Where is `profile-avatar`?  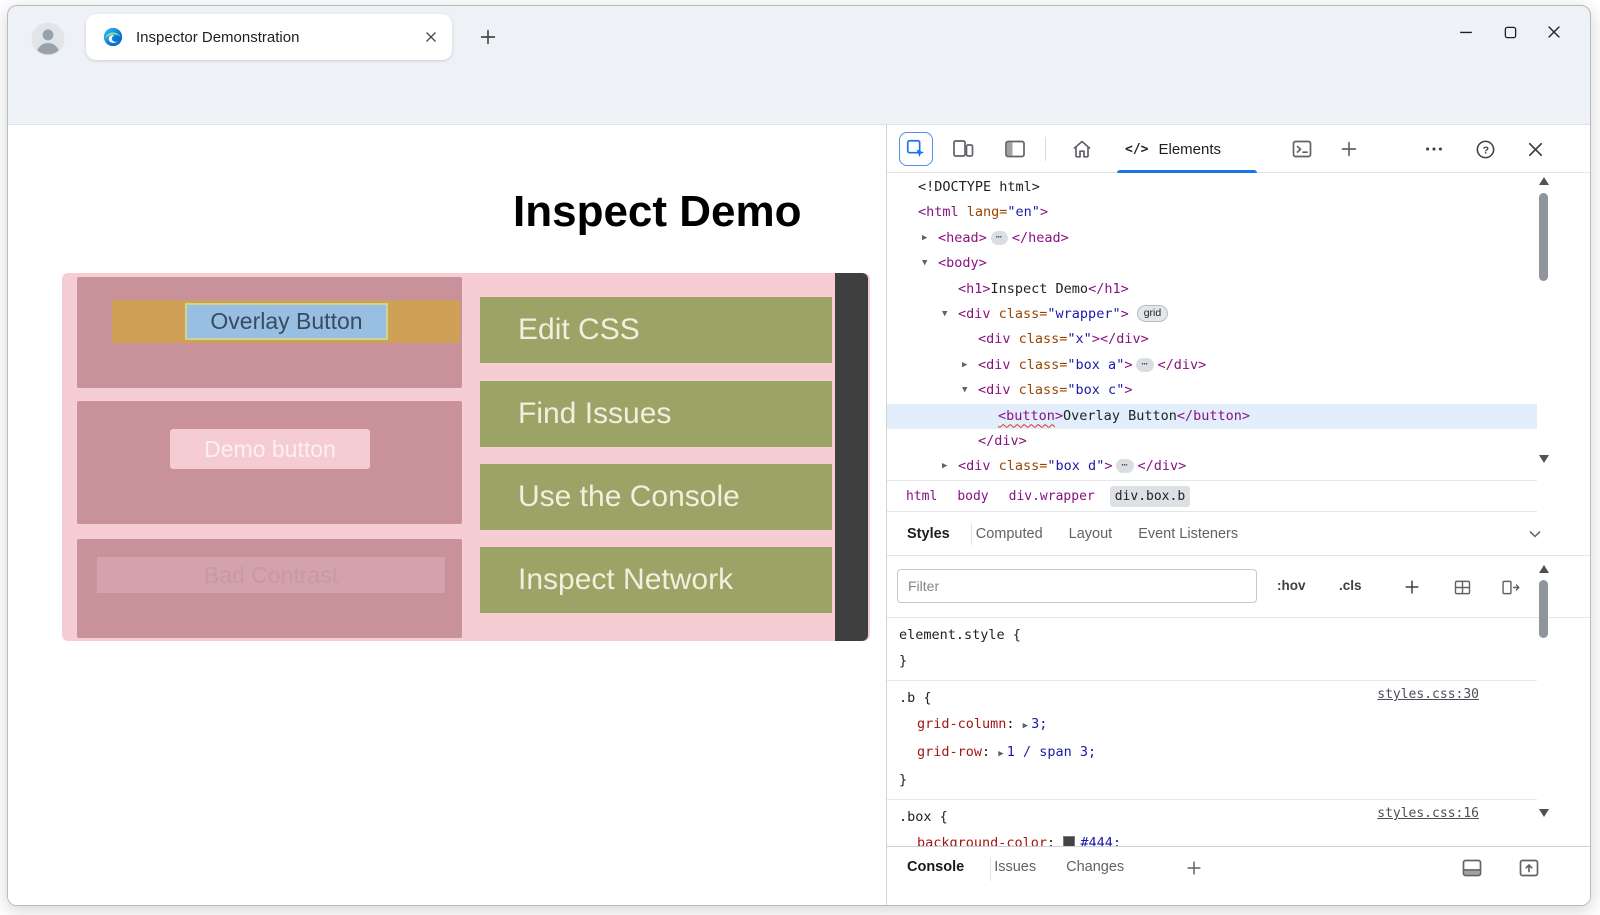 profile-avatar is located at coordinates (48, 39).